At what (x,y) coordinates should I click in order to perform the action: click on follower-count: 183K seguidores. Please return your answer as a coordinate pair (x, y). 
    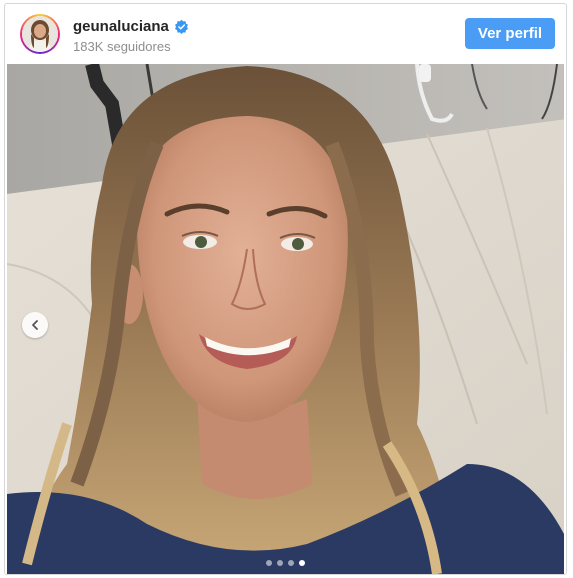
    Looking at the image, I should click on (122, 46).